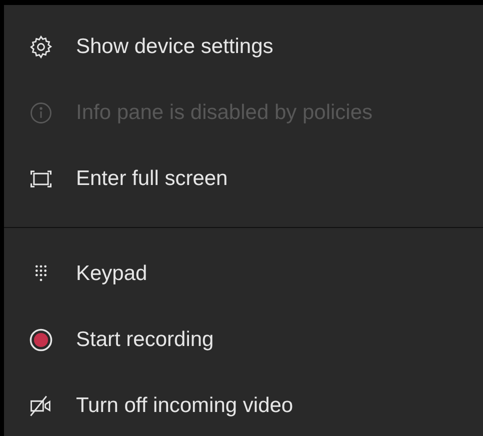 The height and width of the screenshot is (436, 483). What do you see at coordinates (41, 113) in the screenshot?
I see `info-icon` at bounding box center [41, 113].